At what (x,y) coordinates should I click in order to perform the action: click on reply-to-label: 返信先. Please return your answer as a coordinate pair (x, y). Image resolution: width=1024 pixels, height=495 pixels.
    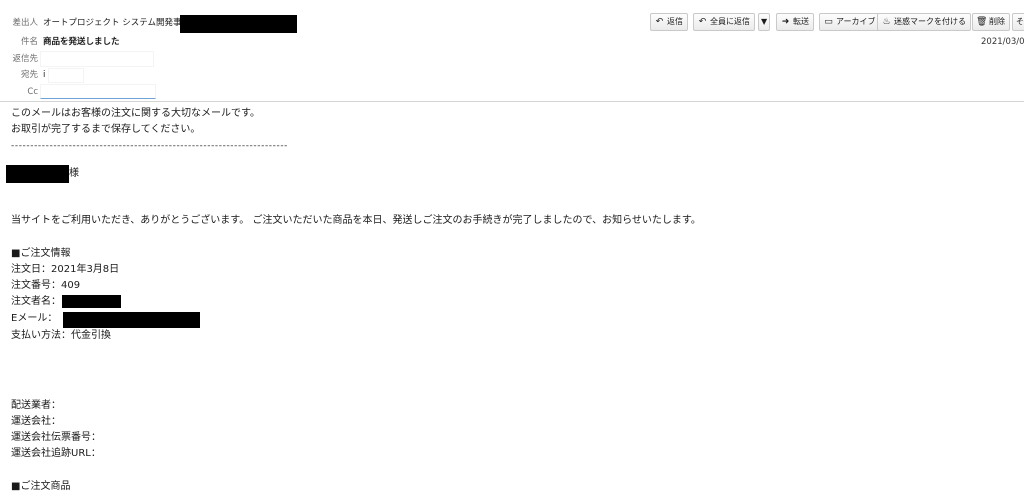
    Looking at the image, I should click on (25, 59).